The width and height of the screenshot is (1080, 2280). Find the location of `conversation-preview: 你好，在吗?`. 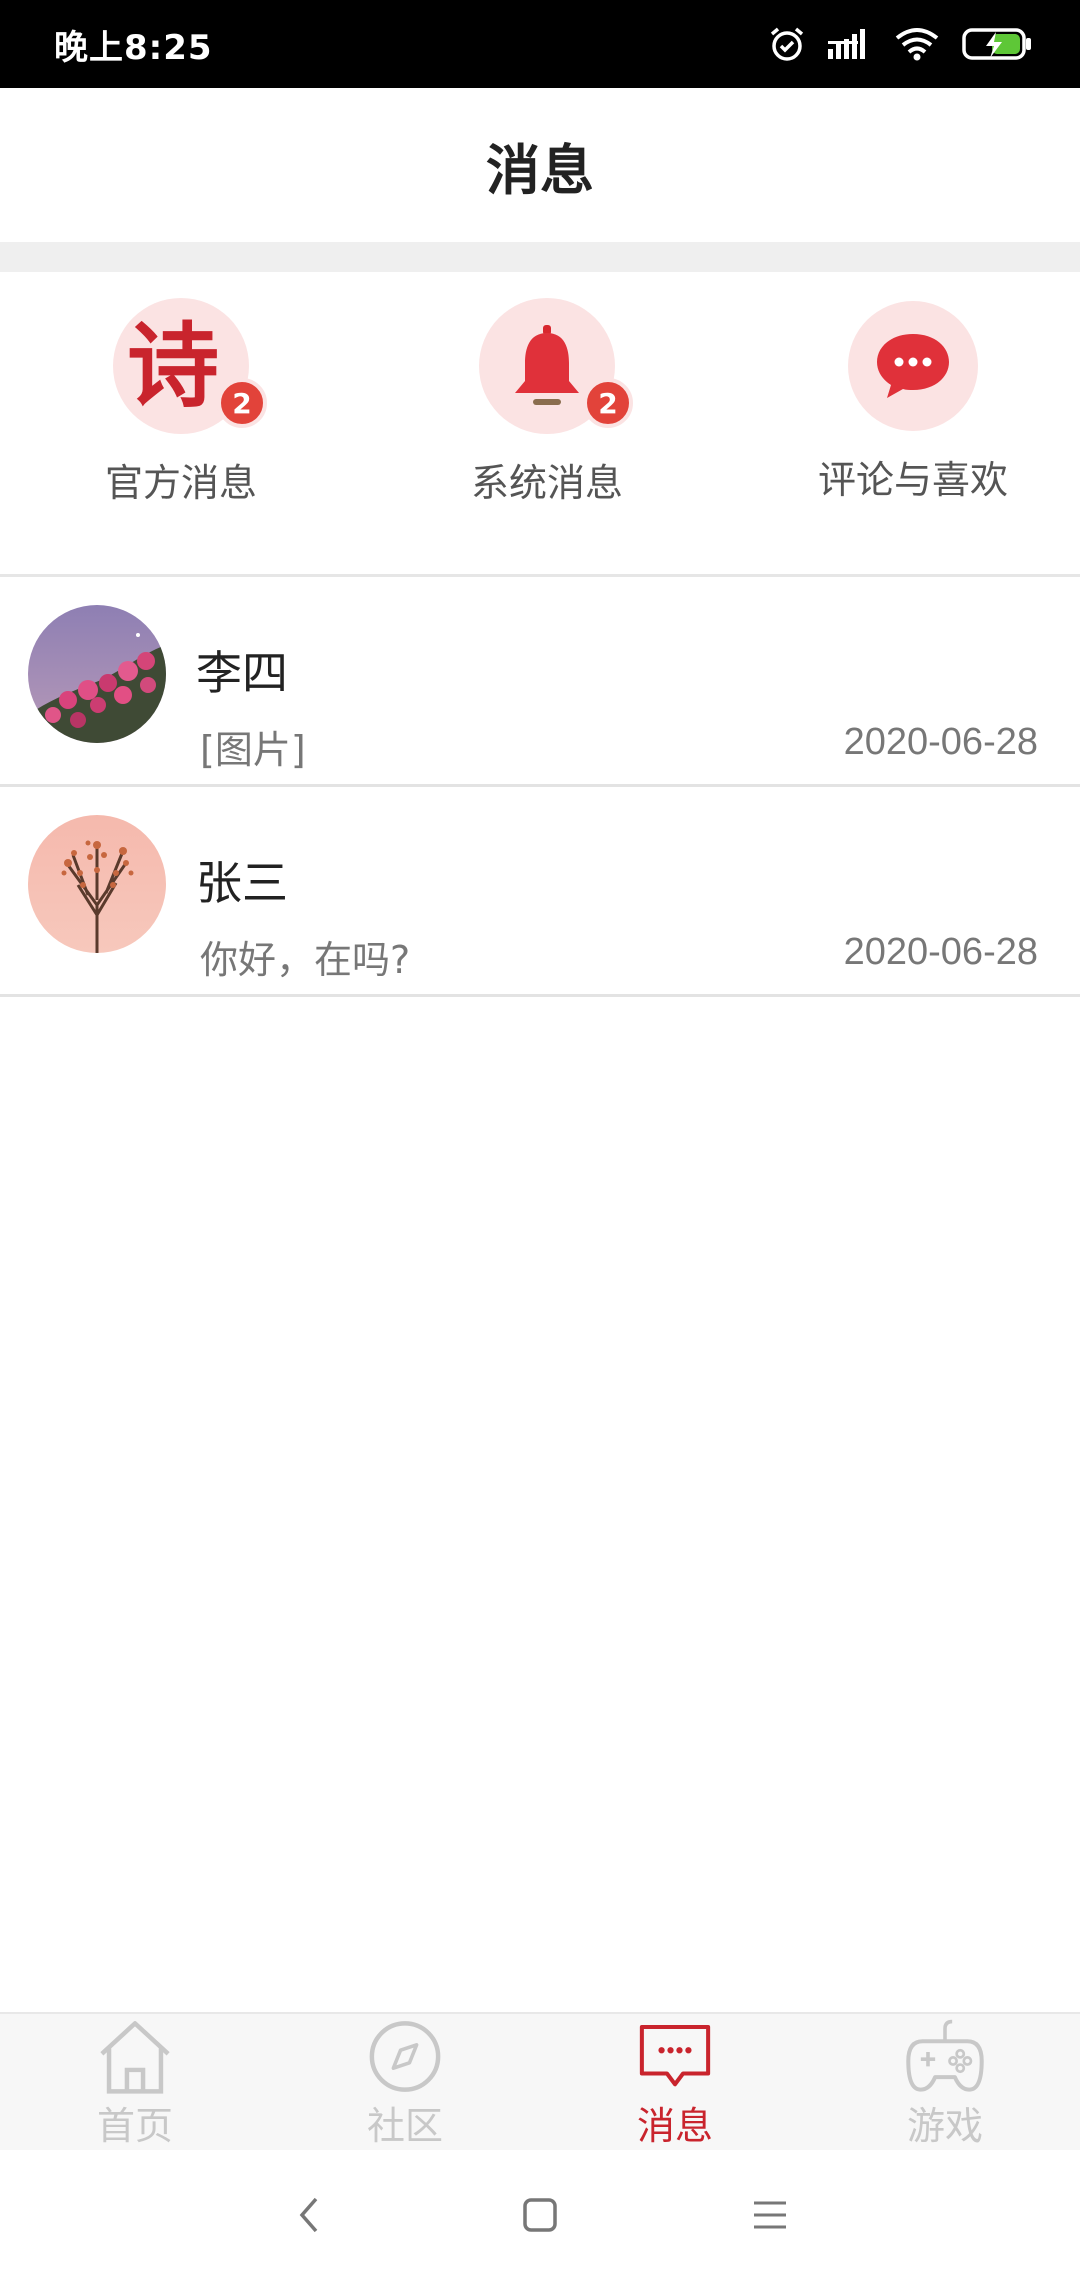

conversation-preview: 你好，在吗? is located at coordinates (305, 960).